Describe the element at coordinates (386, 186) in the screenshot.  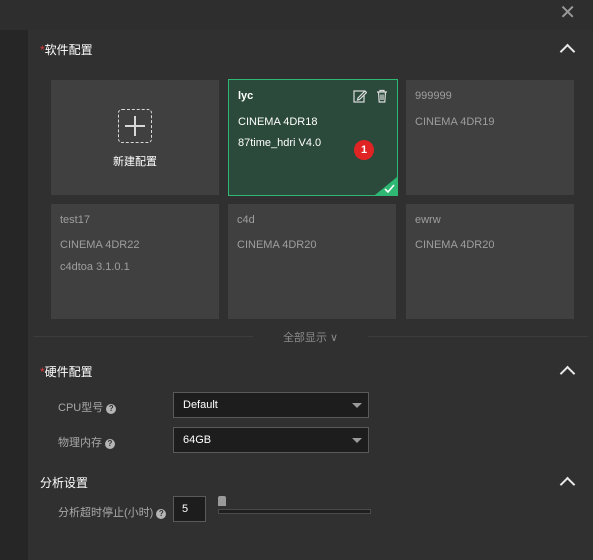
I see `selected-check-icon` at that location.